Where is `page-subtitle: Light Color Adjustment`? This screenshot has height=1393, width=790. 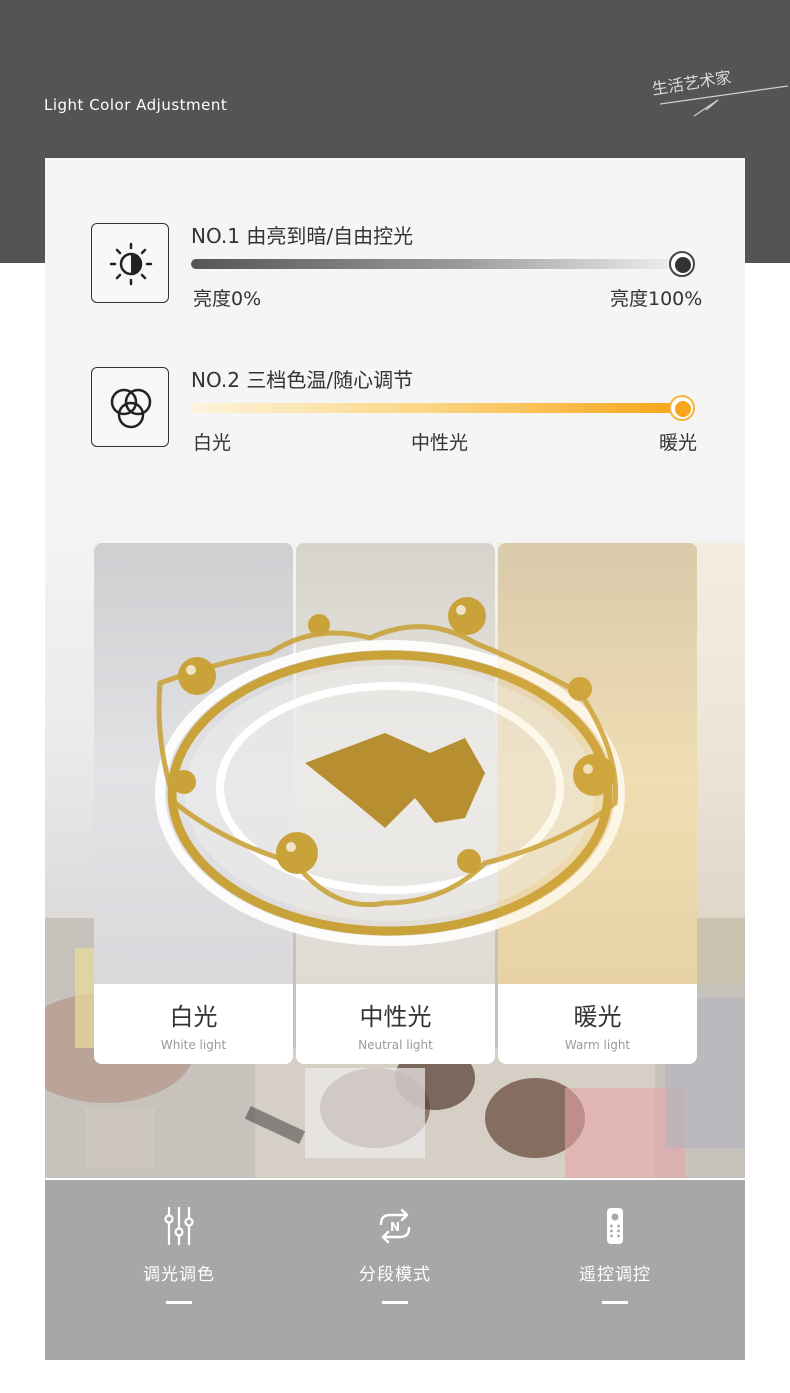
page-subtitle: Light Color Adjustment is located at coordinates (136, 105).